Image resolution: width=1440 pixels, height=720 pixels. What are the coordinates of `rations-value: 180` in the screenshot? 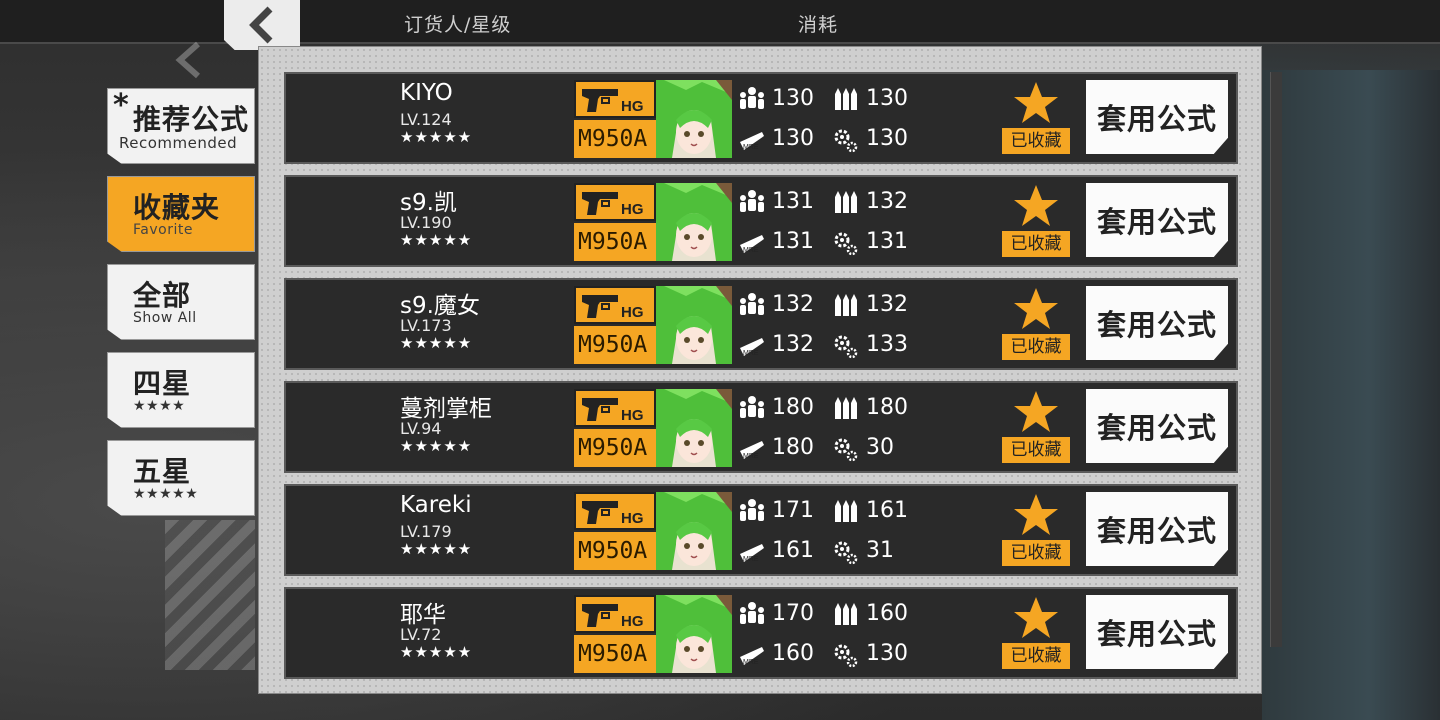 It's located at (793, 447).